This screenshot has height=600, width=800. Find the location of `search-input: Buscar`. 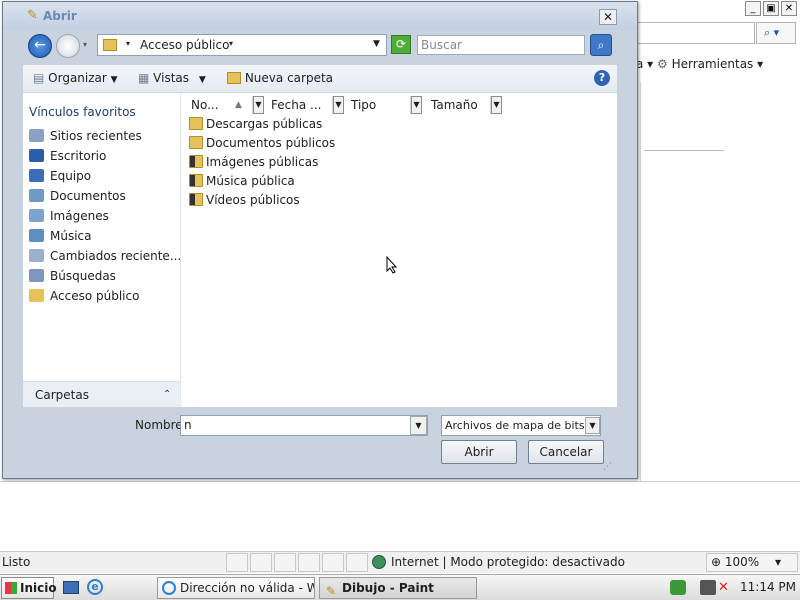

search-input: Buscar is located at coordinates (501, 45).